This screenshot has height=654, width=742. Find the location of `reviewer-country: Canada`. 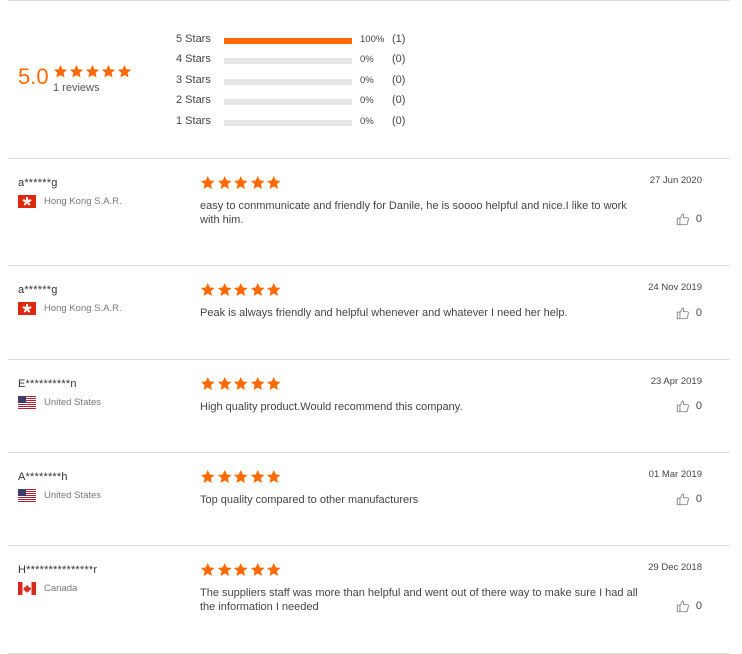

reviewer-country: Canada is located at coordinates (47, 588).